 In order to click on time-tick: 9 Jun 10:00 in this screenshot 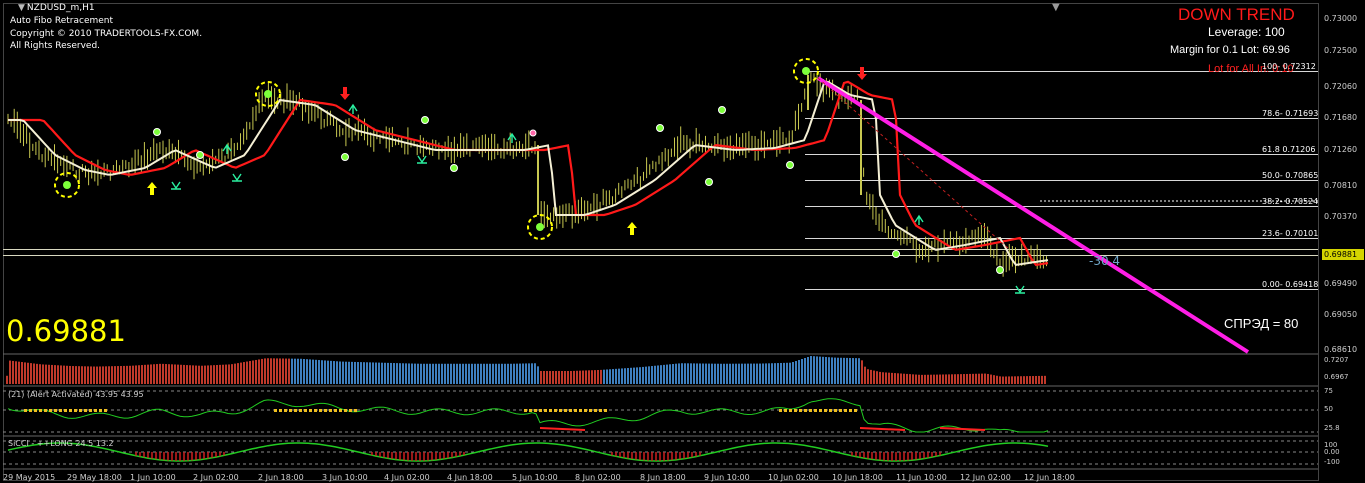, I will do `click(727, 477)`.